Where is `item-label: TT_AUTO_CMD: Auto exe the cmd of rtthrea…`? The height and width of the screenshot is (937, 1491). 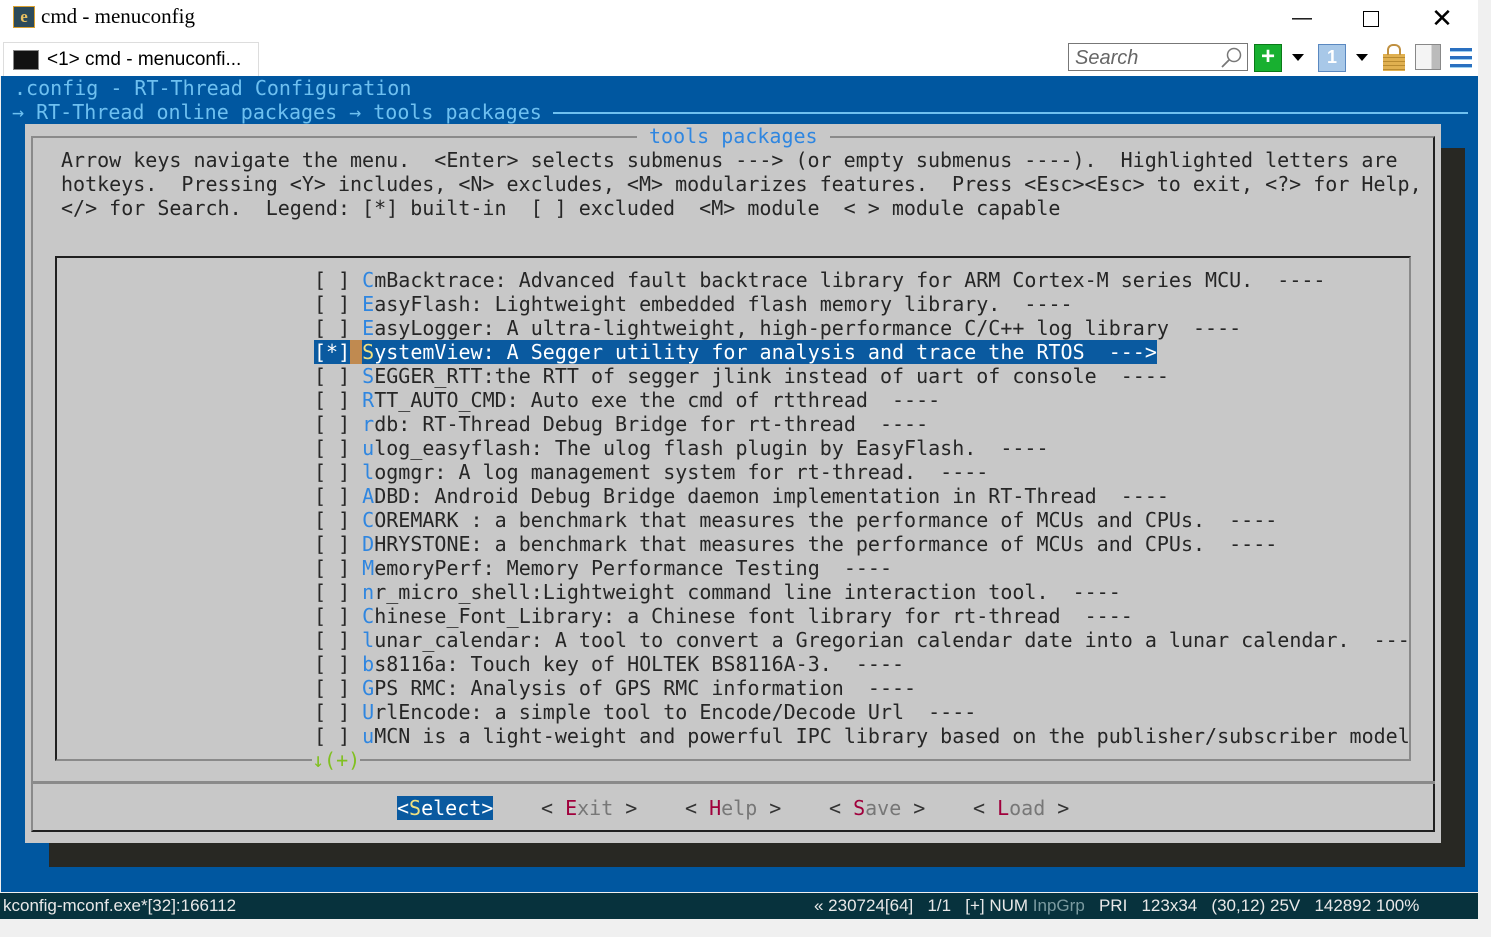
item-label: TT_AUTO_CMD: Auto exe the cmd of rtthrea… is located at coordinates (657, 400).